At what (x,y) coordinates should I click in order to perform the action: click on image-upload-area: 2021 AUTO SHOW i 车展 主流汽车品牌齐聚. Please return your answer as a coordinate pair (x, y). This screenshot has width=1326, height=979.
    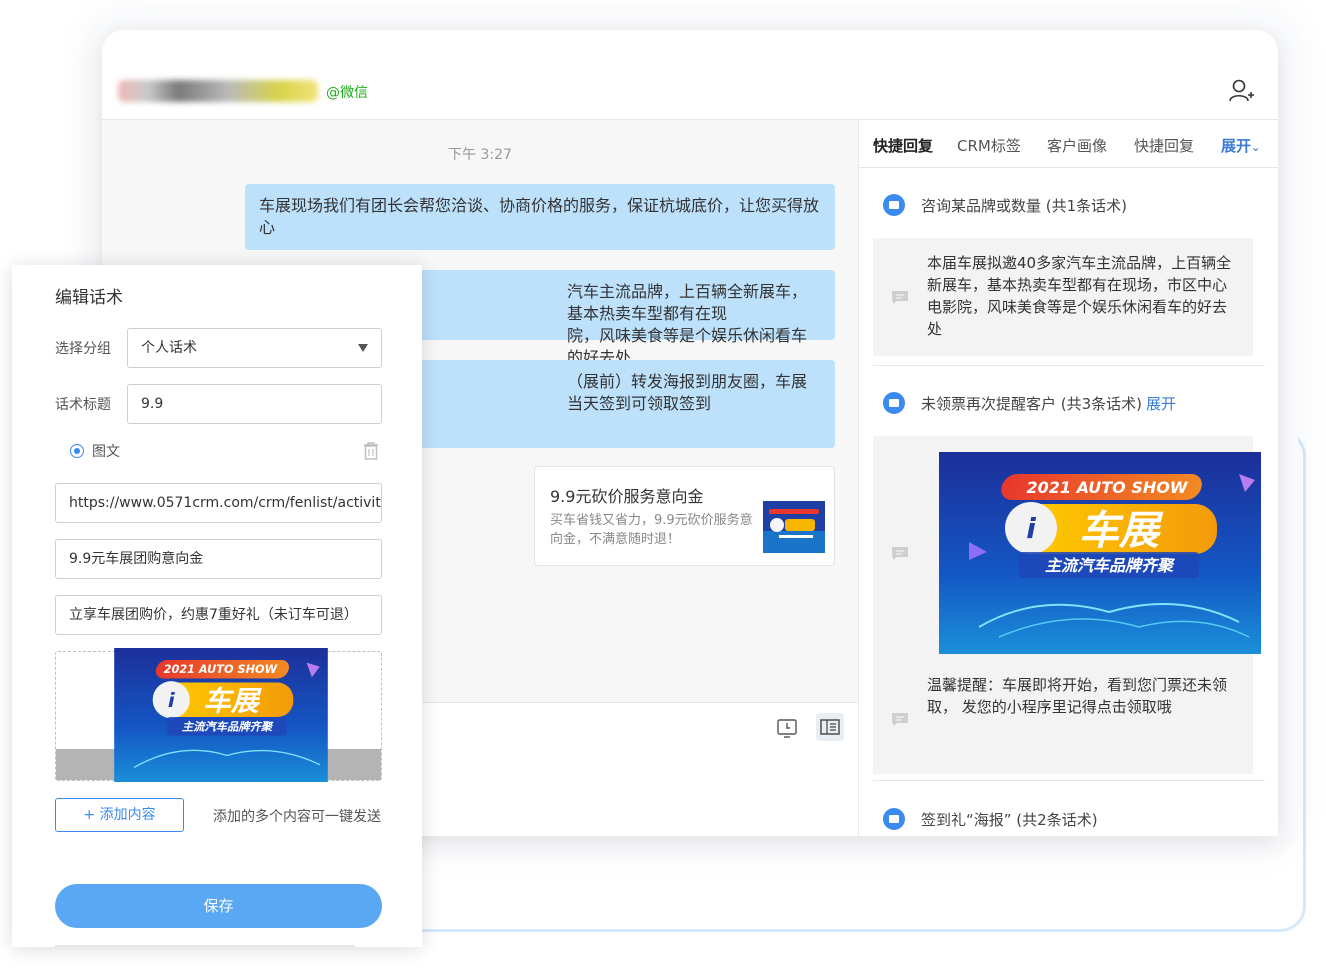
    Looking at the image, I should click on (218, 715).